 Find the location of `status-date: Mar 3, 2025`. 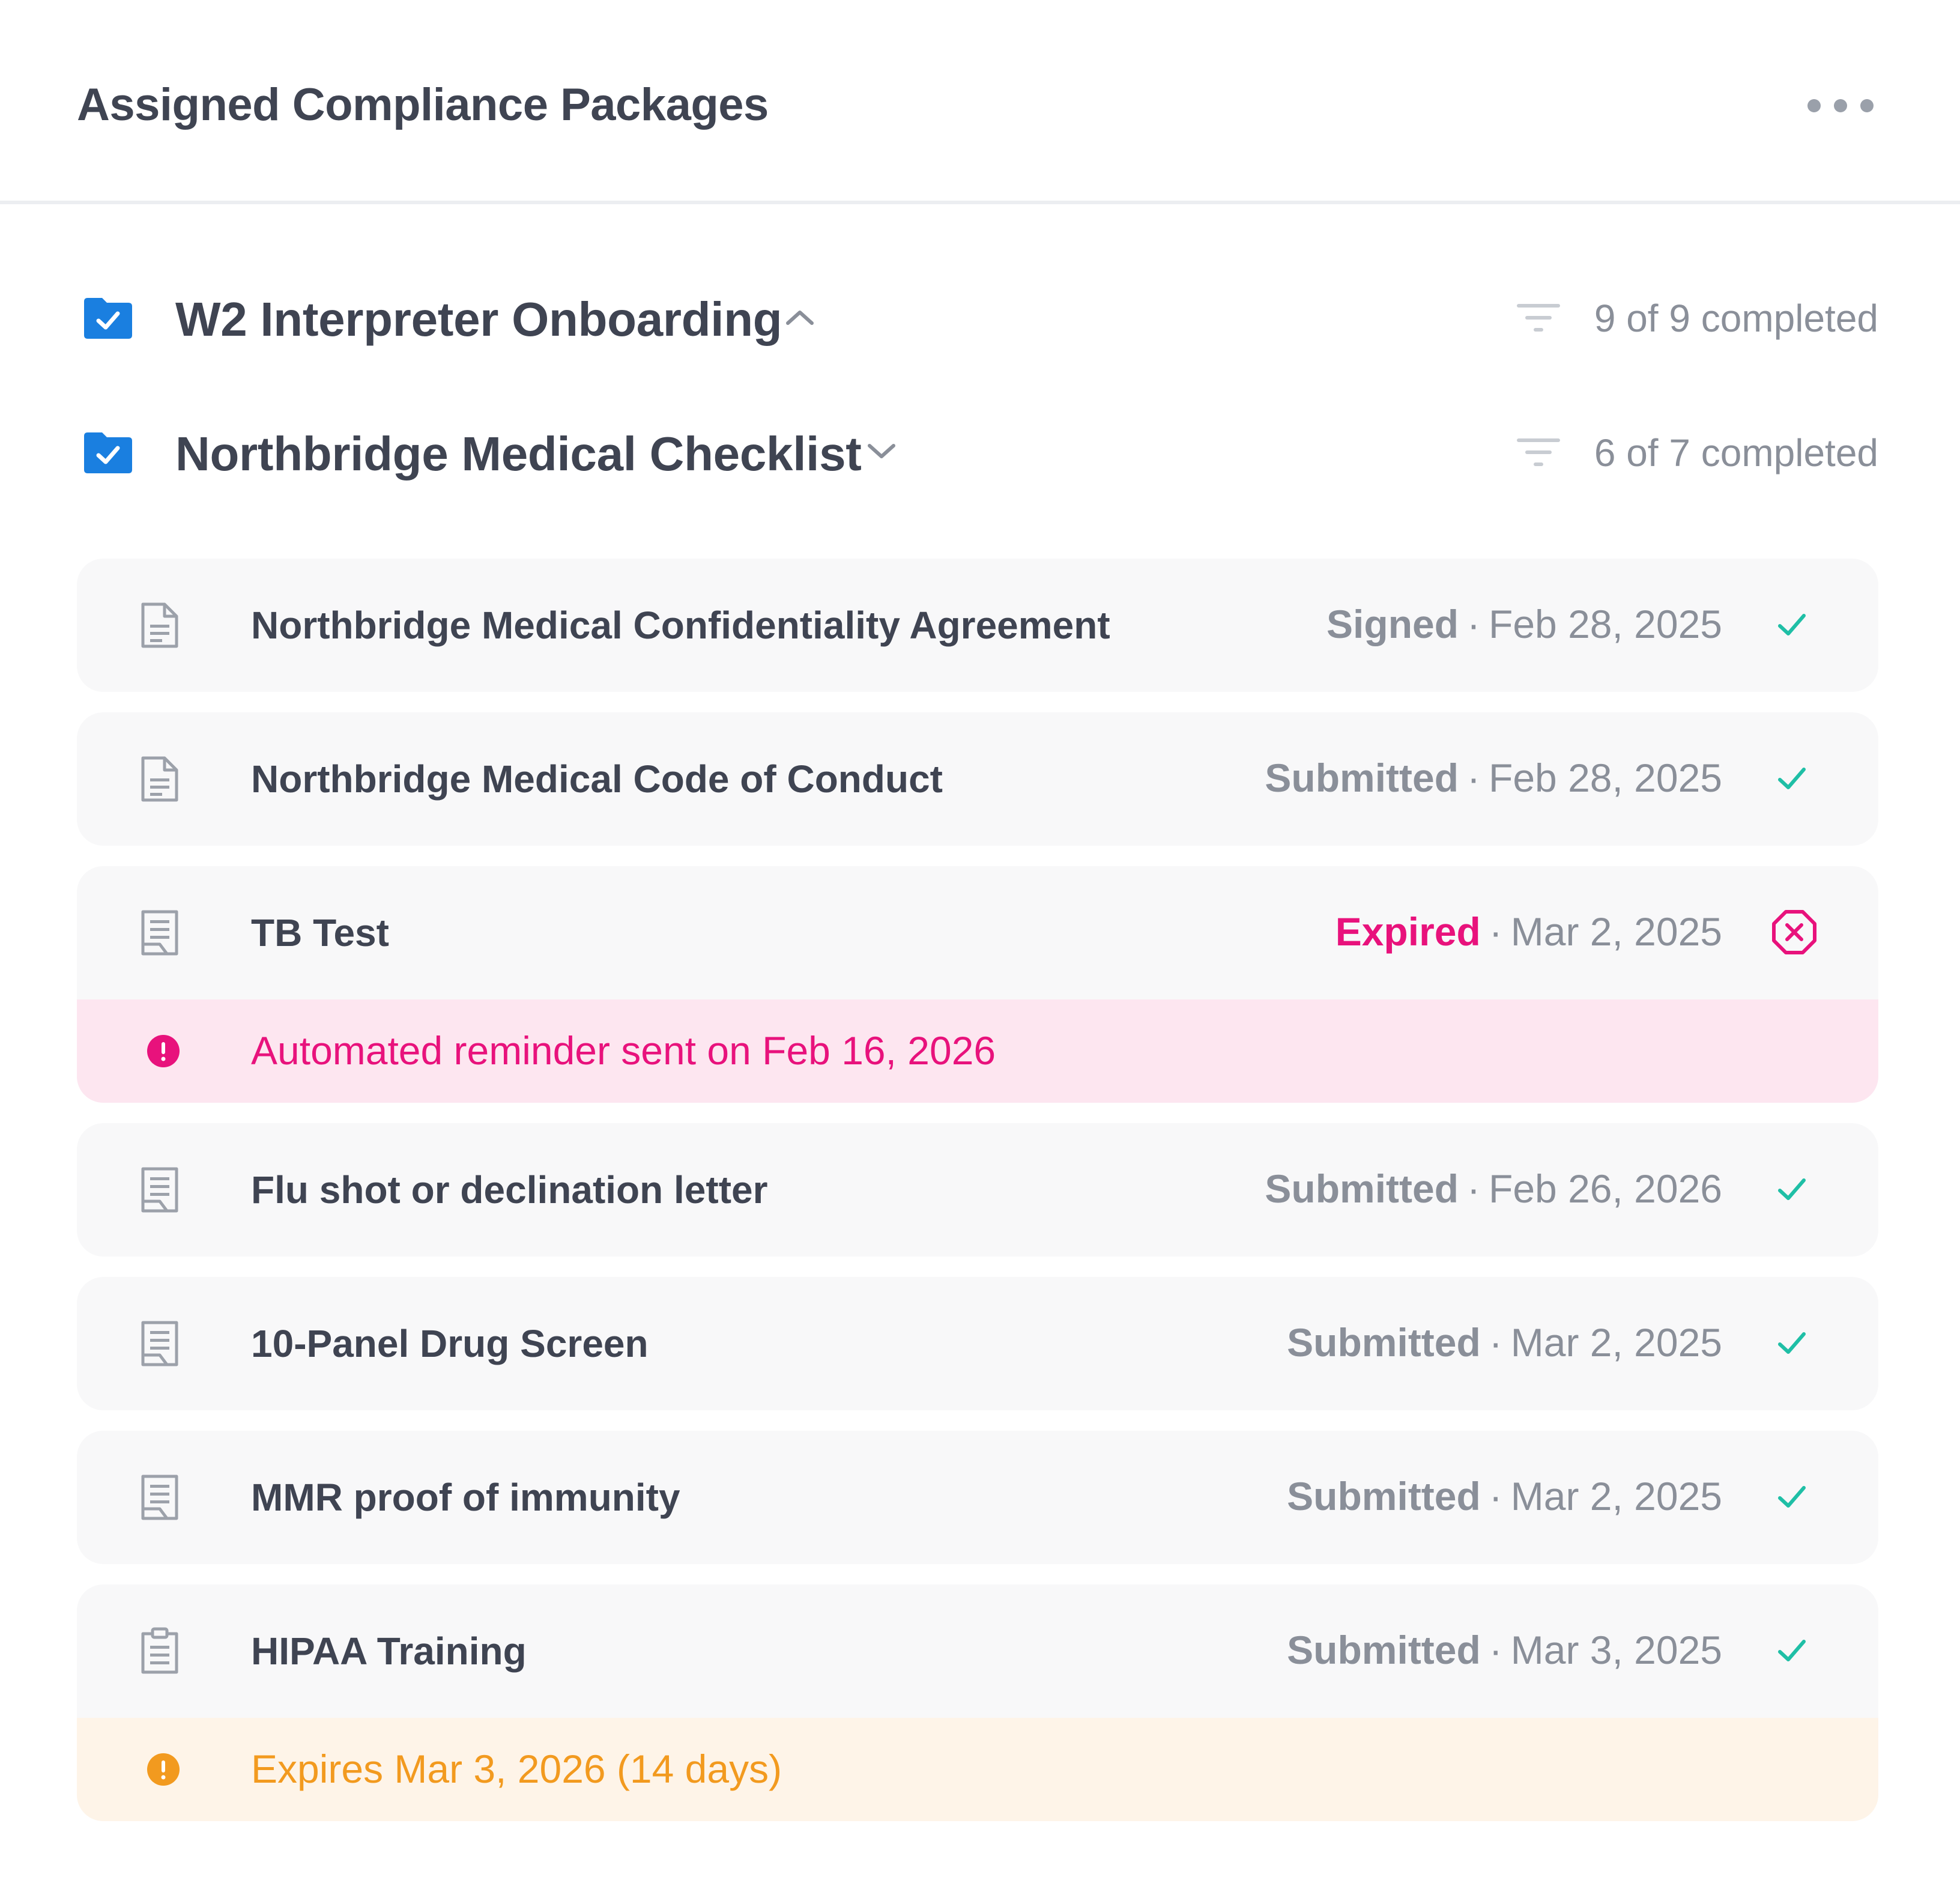

status-date: Mar 3, 2025 is located at coordinates (1616, 1650).